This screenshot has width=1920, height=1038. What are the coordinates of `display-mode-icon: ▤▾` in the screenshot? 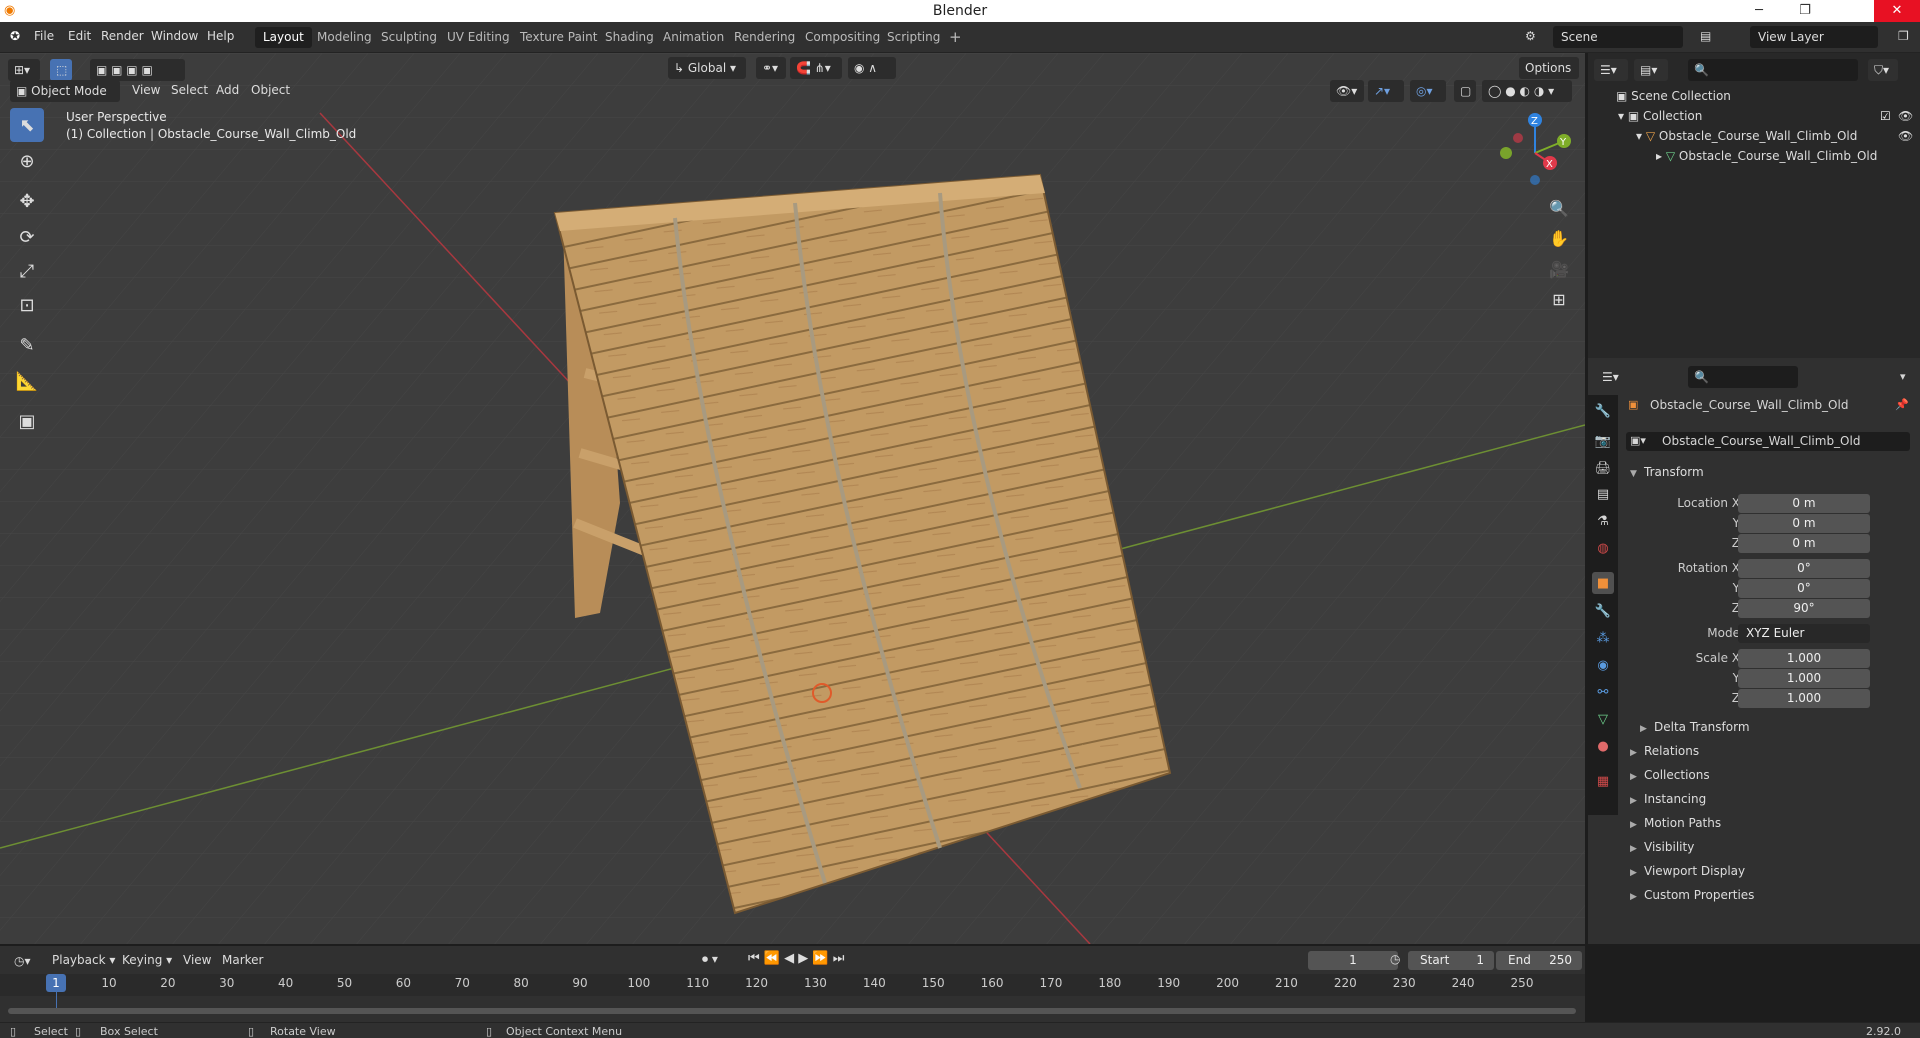 It's located at (1651, 70).